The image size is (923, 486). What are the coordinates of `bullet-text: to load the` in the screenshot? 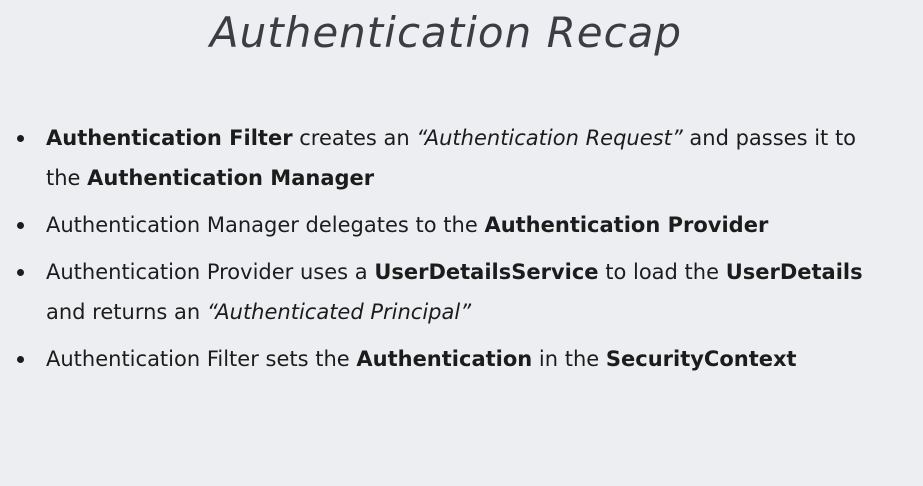 It's located at (662, 272).